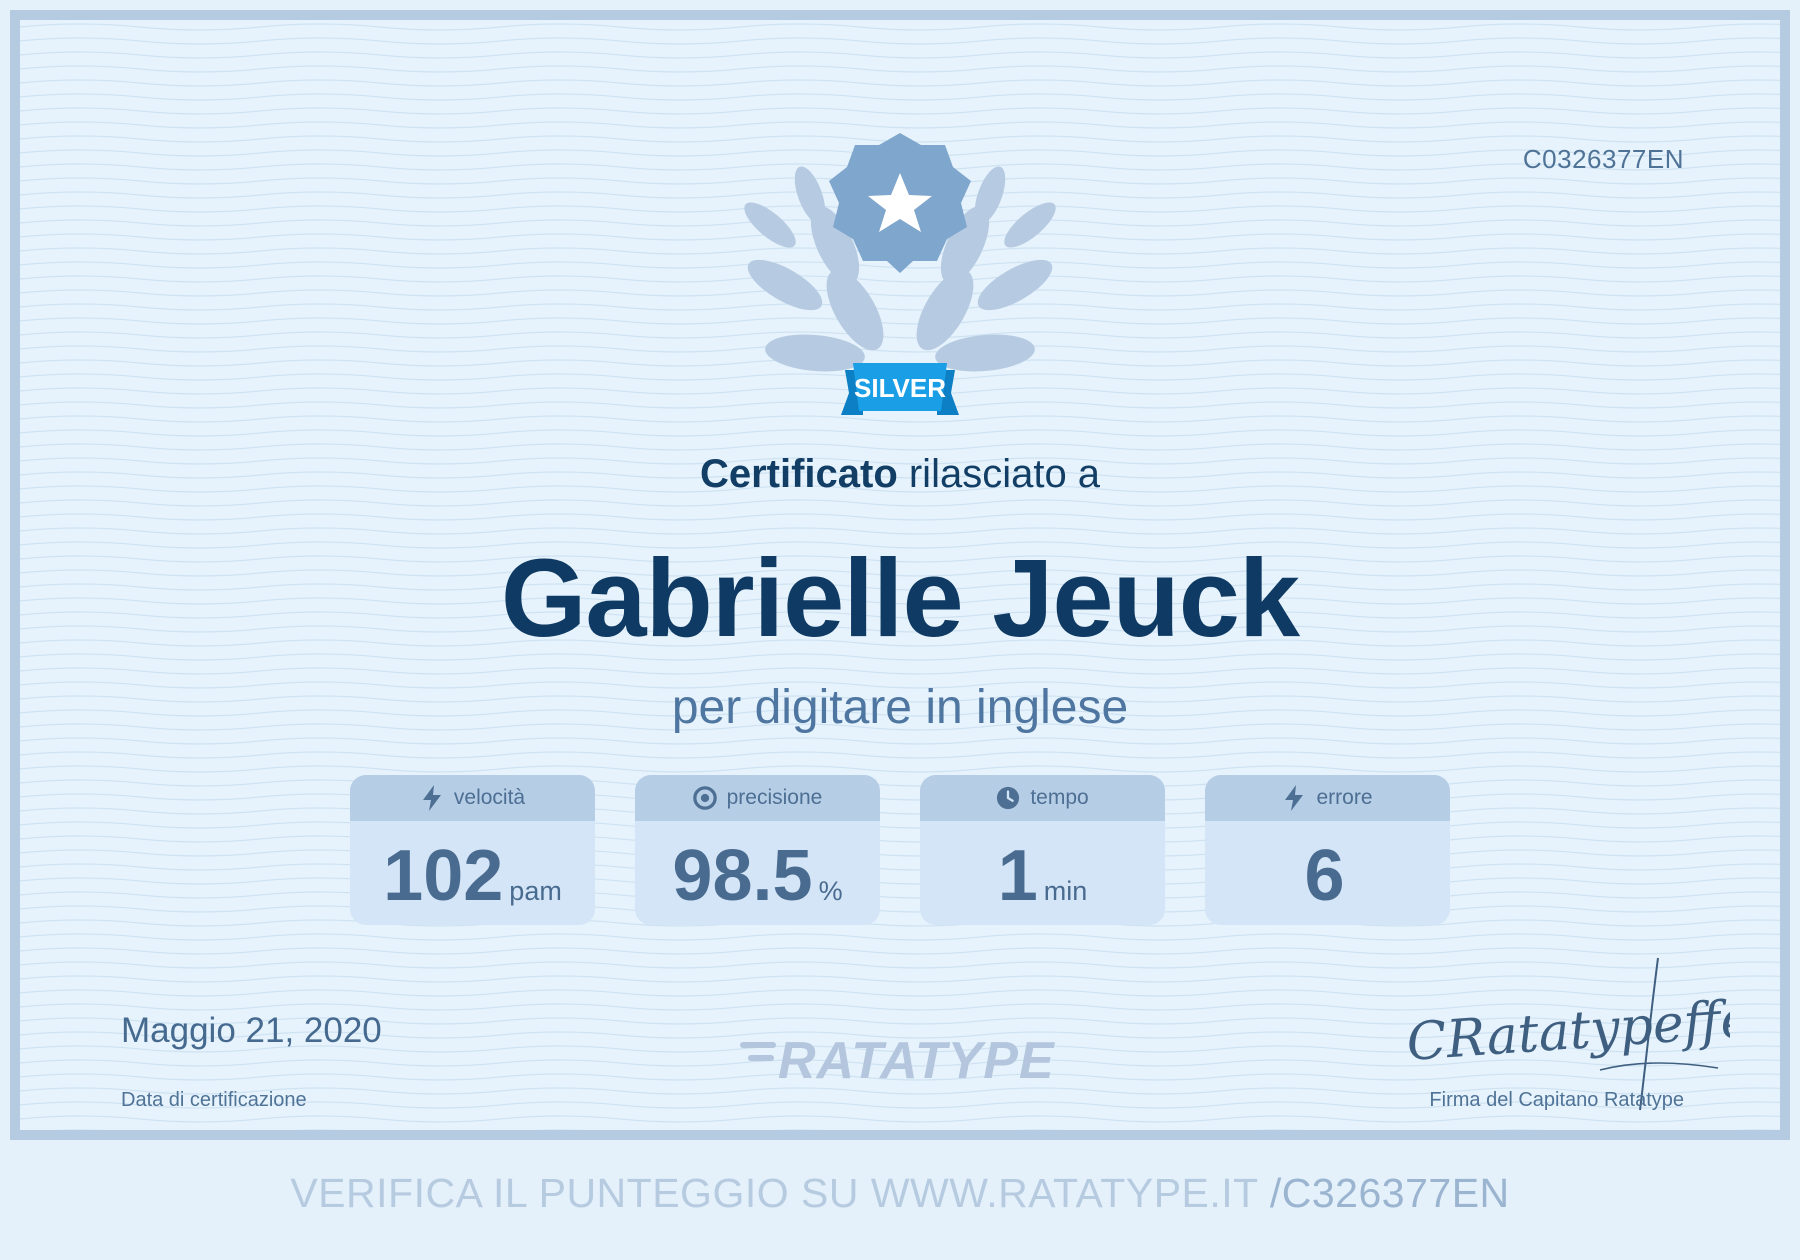  I want to click on logo-text: RATATYPE, so click(916, 1060).